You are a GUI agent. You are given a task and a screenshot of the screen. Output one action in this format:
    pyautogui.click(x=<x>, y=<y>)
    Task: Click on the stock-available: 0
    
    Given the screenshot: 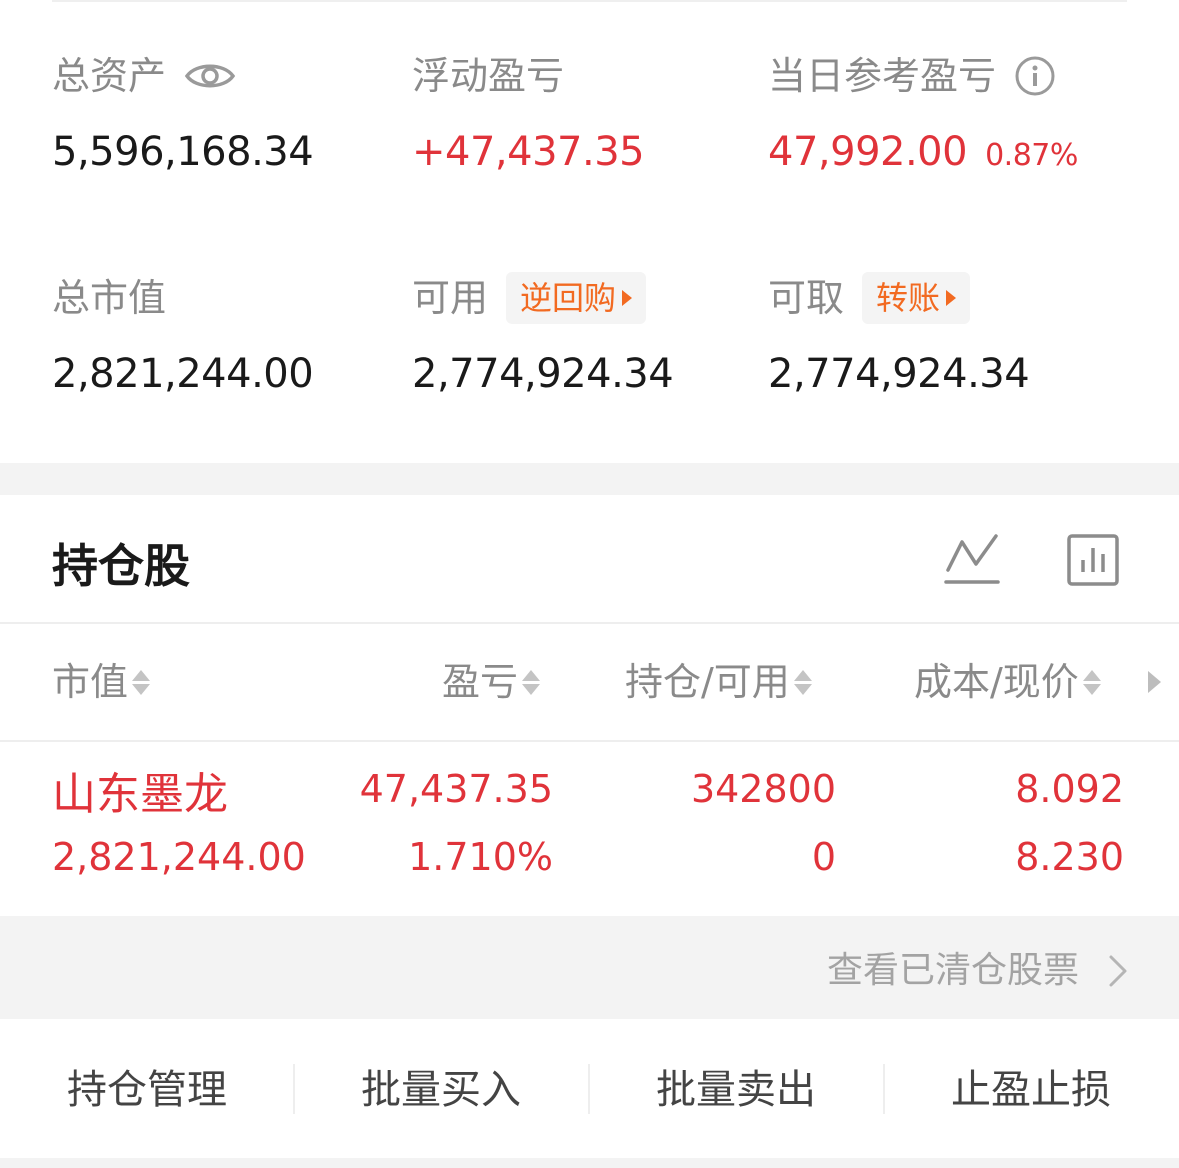 What is the action you would take?
    pyautogui.click(x=823, y=857)
    